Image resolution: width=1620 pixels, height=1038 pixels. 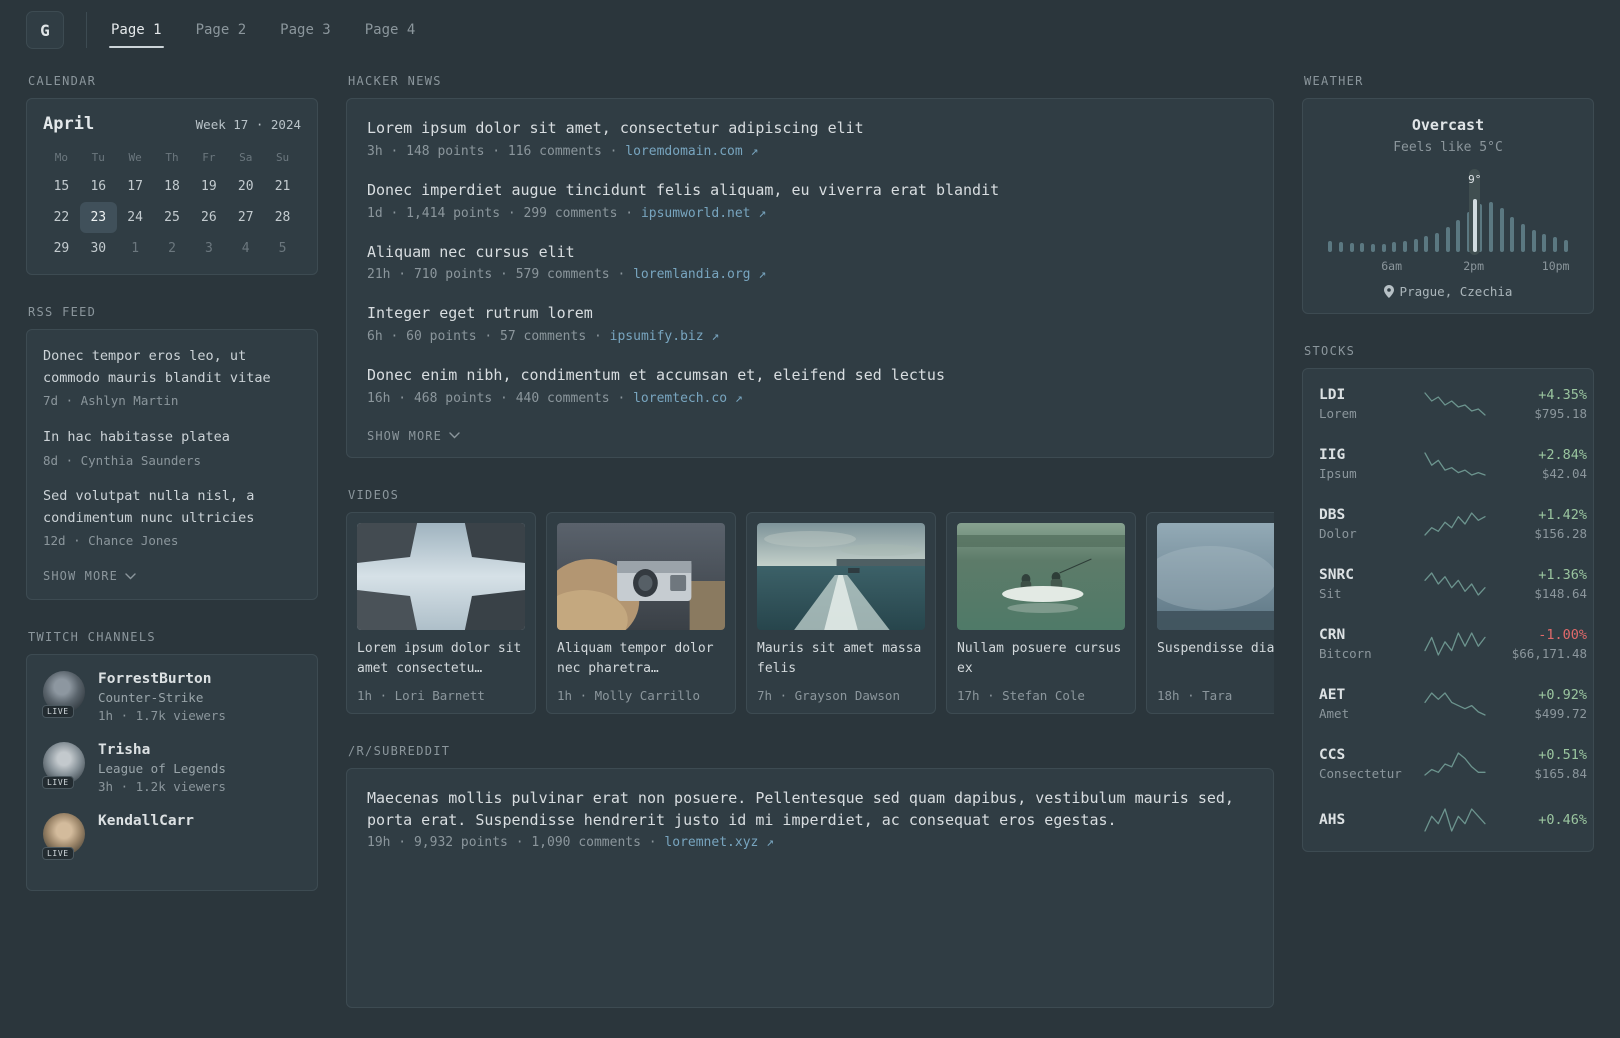 I want to click on twitch-channel-game: League of Legends, so click(x=162, y=769).